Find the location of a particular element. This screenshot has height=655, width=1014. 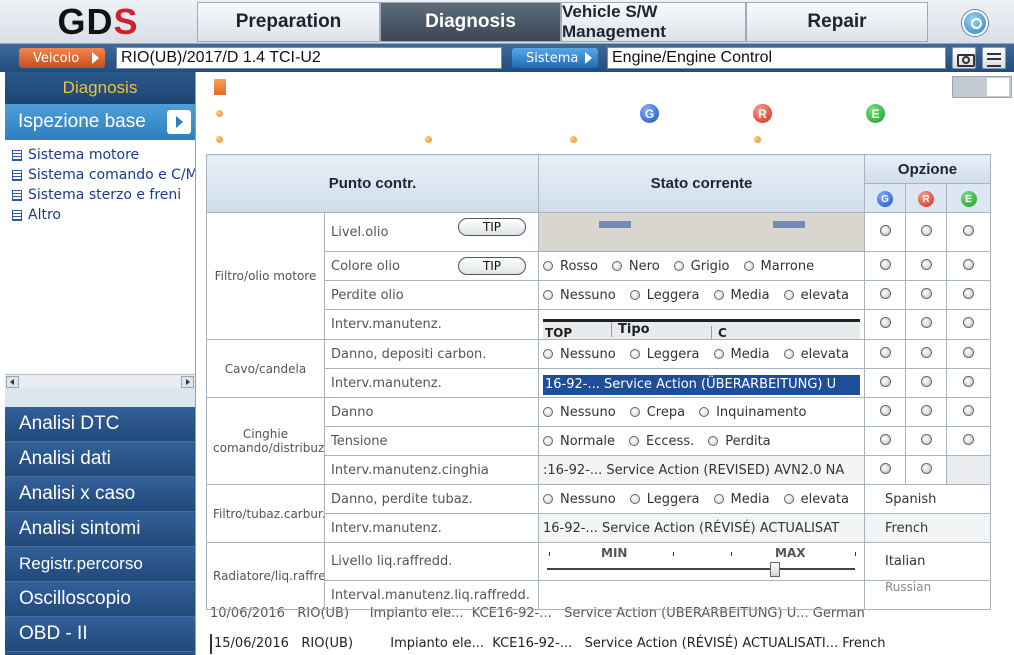

scroll-left-icon is located at coordinates (12, 382).